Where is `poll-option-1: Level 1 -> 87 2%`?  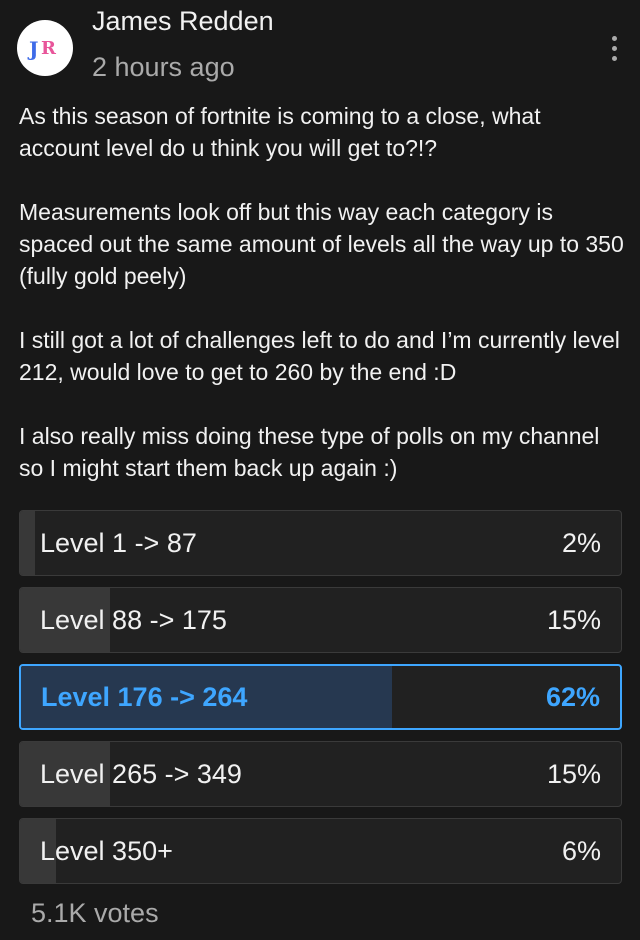 poll-option-1: Level 1 -> 87 2% is located at coordinates (320, 543).